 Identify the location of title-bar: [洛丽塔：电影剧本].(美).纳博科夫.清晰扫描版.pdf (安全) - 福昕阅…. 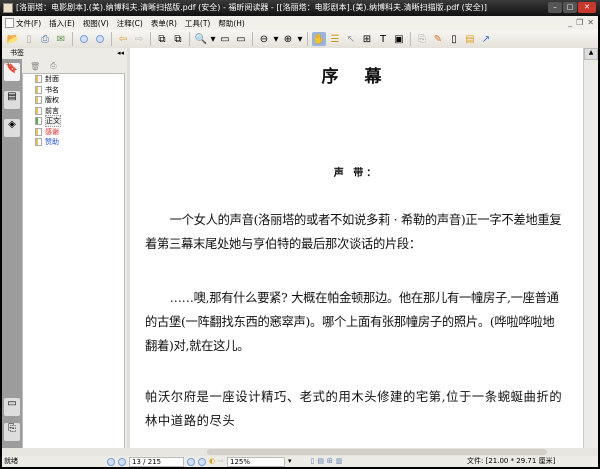
(300, 8).